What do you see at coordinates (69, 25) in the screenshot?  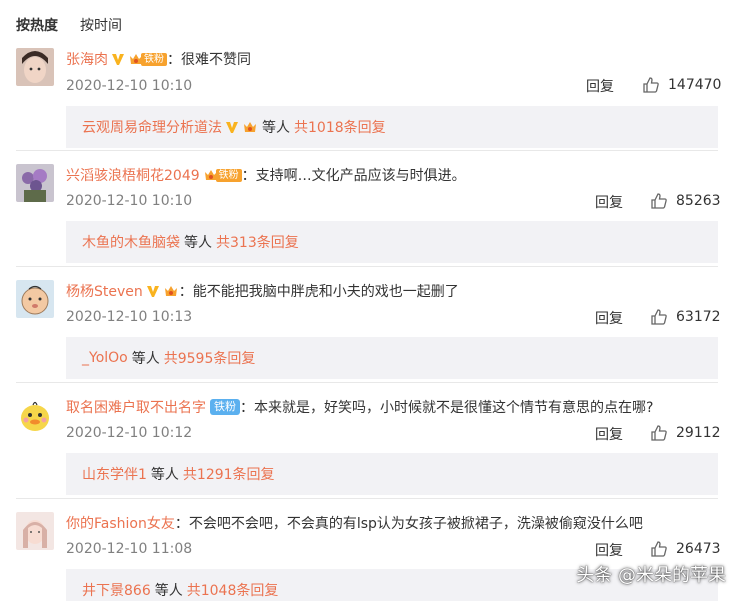 I see `sort-bar: 按热度 按时间` at bounding box center [69, 25].